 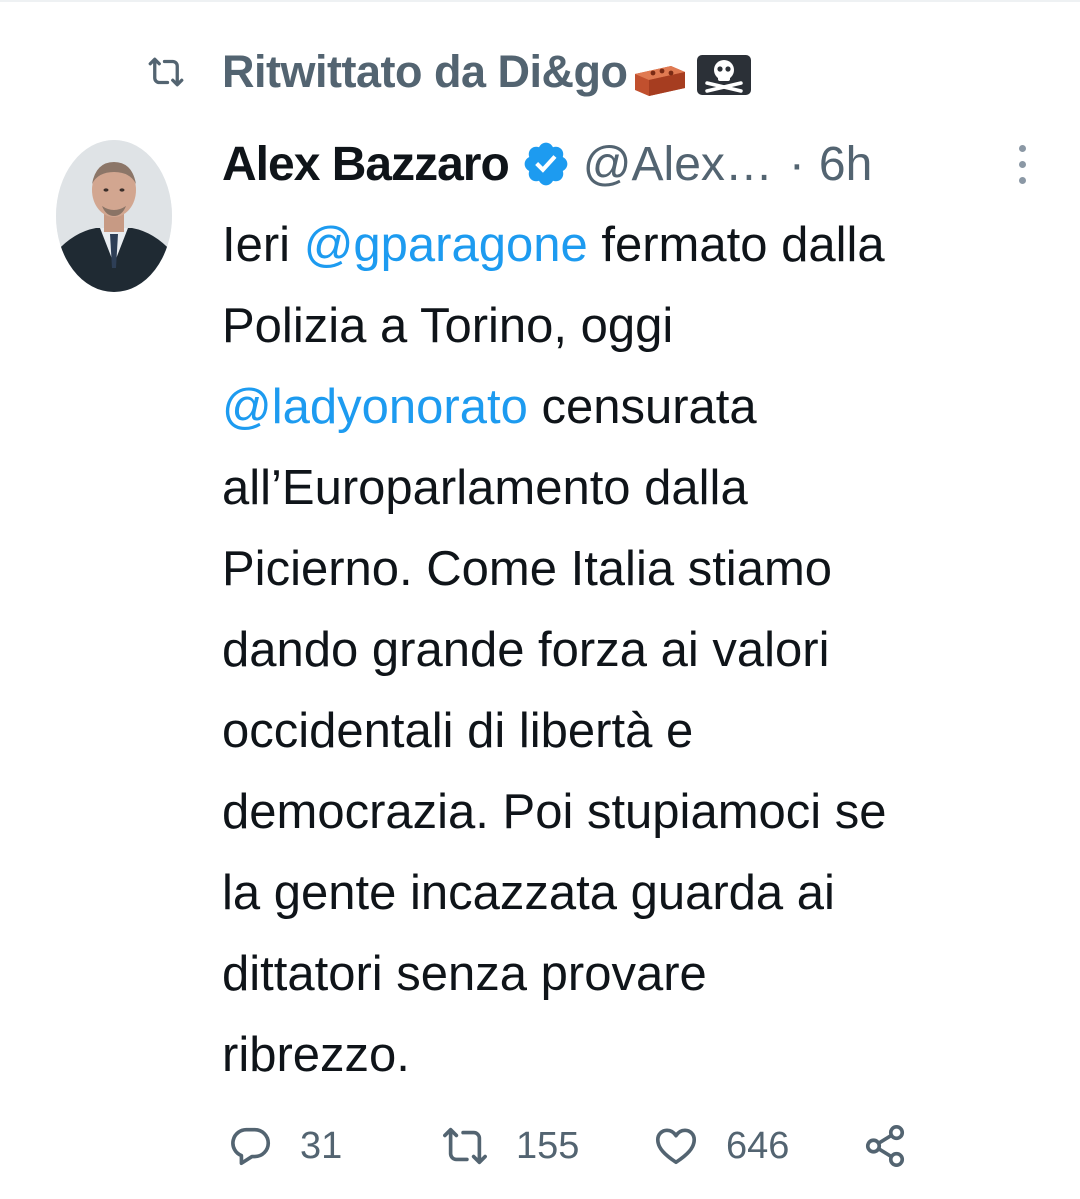 I want to click on tweet-line: democrazia. Poi stupiamoci se, so click(x=554, y=812).